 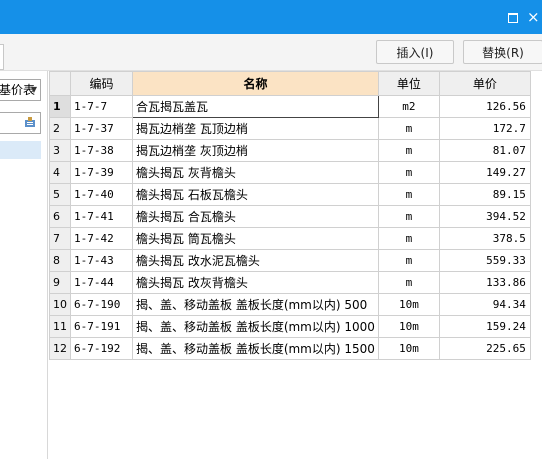 What do you see at coordinates (101, 282) in the screenshot?
I see `code-cell: 1-7-44` at bounding box center [101, 282].